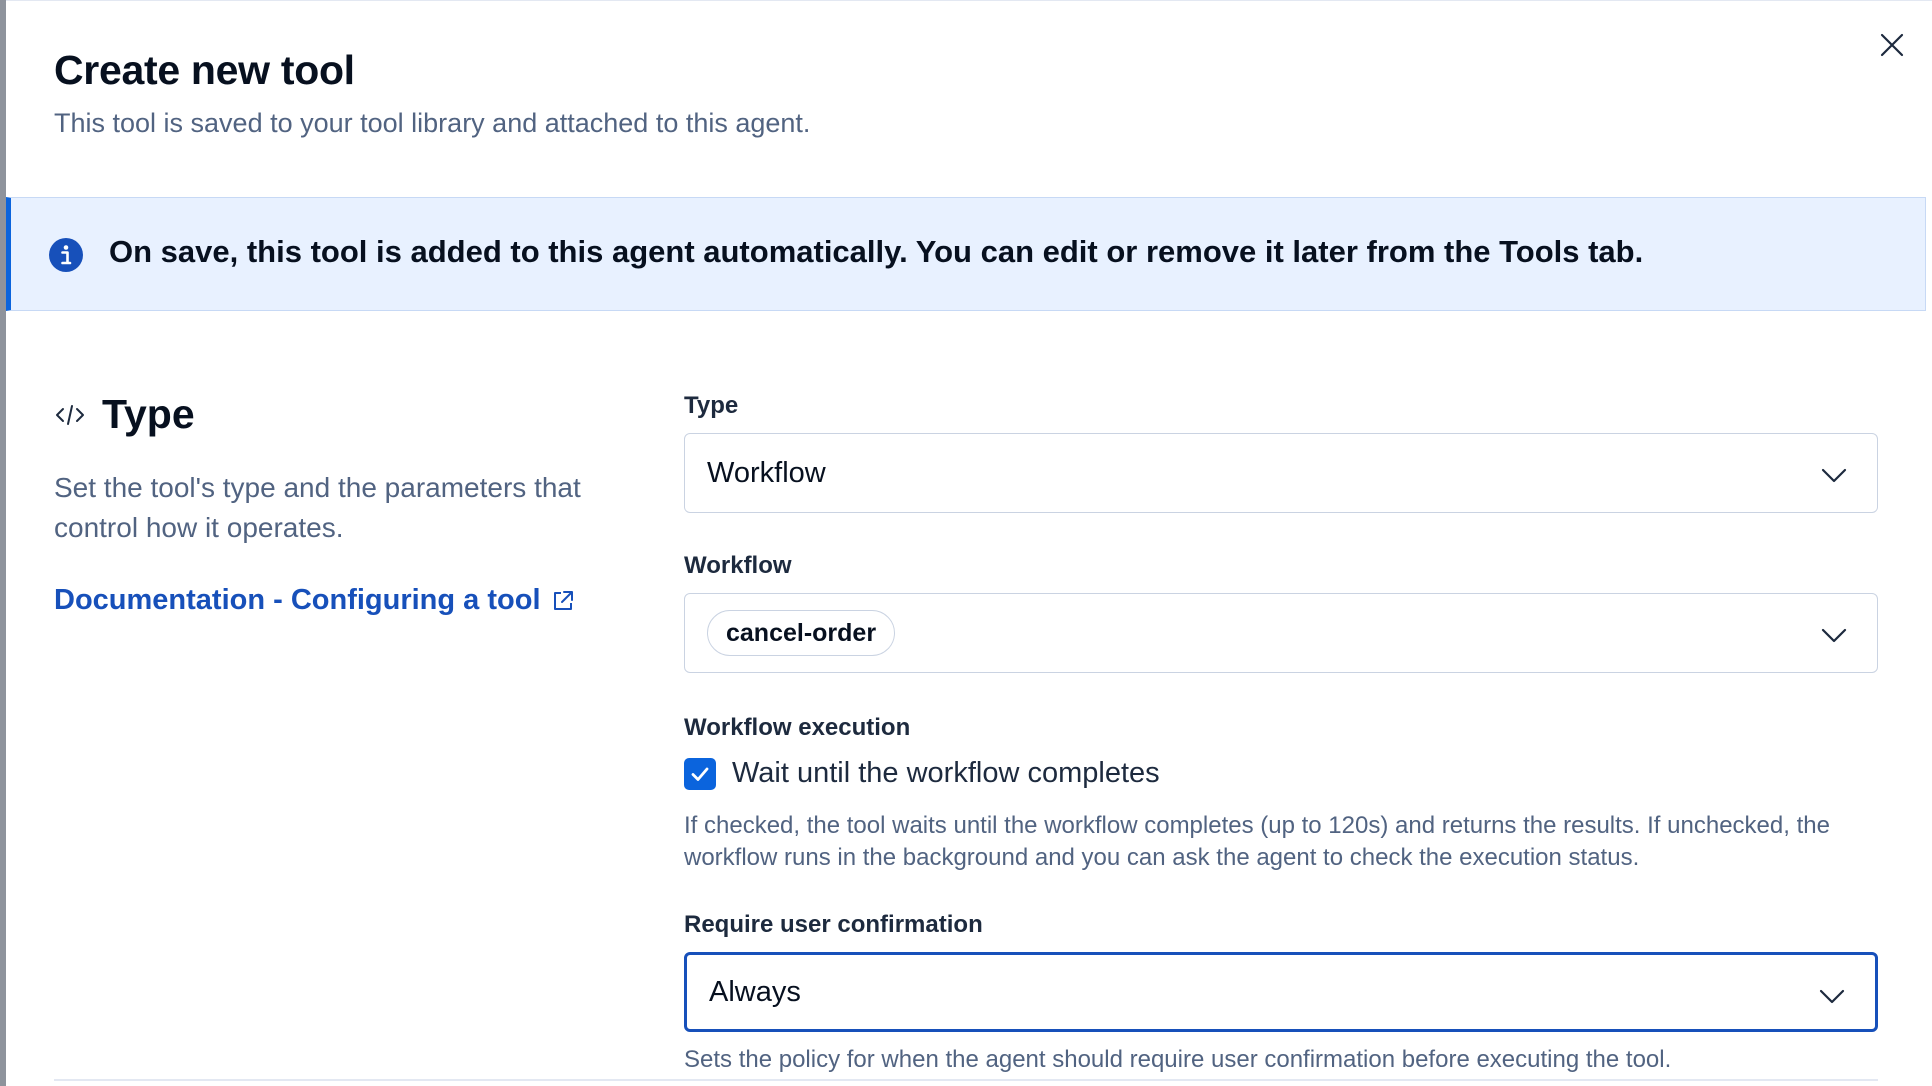 The width and height of the screenshot is (1932, 1086). I want to click on documentation-link: Documentation - Configuring a tool, so click(354, 600).